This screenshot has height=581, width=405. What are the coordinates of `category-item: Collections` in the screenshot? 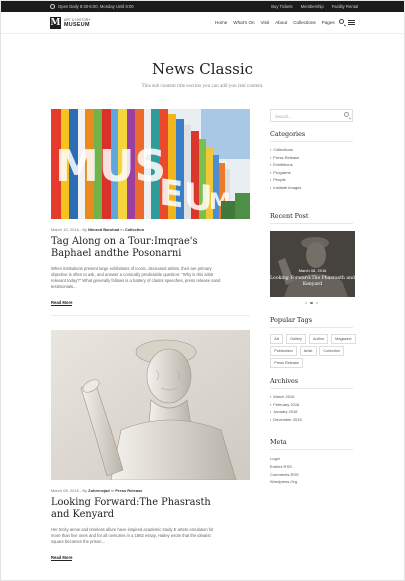 It's located at (285, 150).